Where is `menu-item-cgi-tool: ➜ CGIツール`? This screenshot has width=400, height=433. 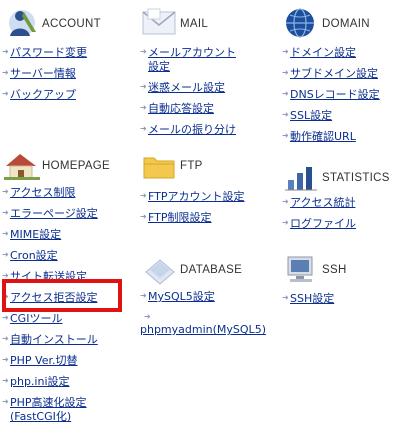 menu-item-cgi-tool: ➜ CGIツール is located at coordinates (54, 319).